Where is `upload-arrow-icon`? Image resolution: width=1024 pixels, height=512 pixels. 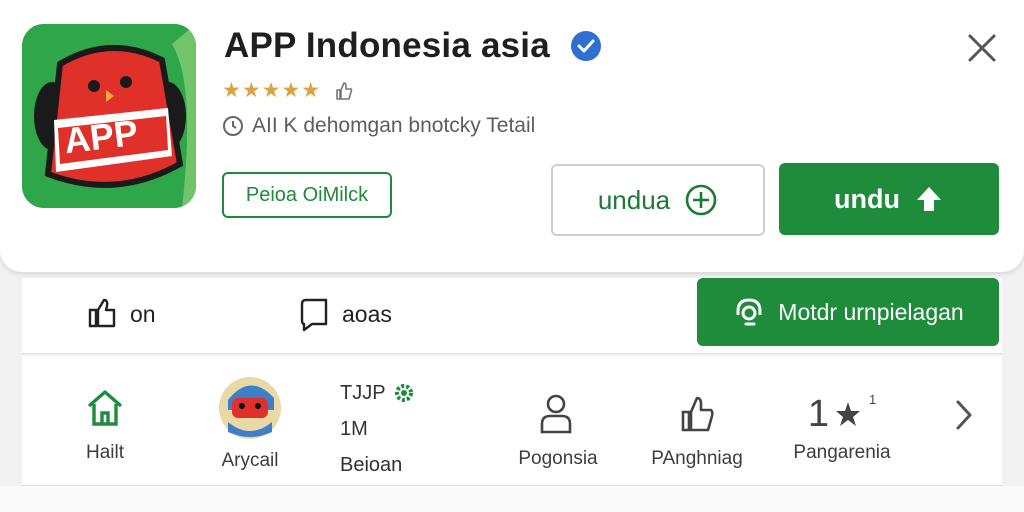
upload-arrow-icon is located at coordinates (928, 199).